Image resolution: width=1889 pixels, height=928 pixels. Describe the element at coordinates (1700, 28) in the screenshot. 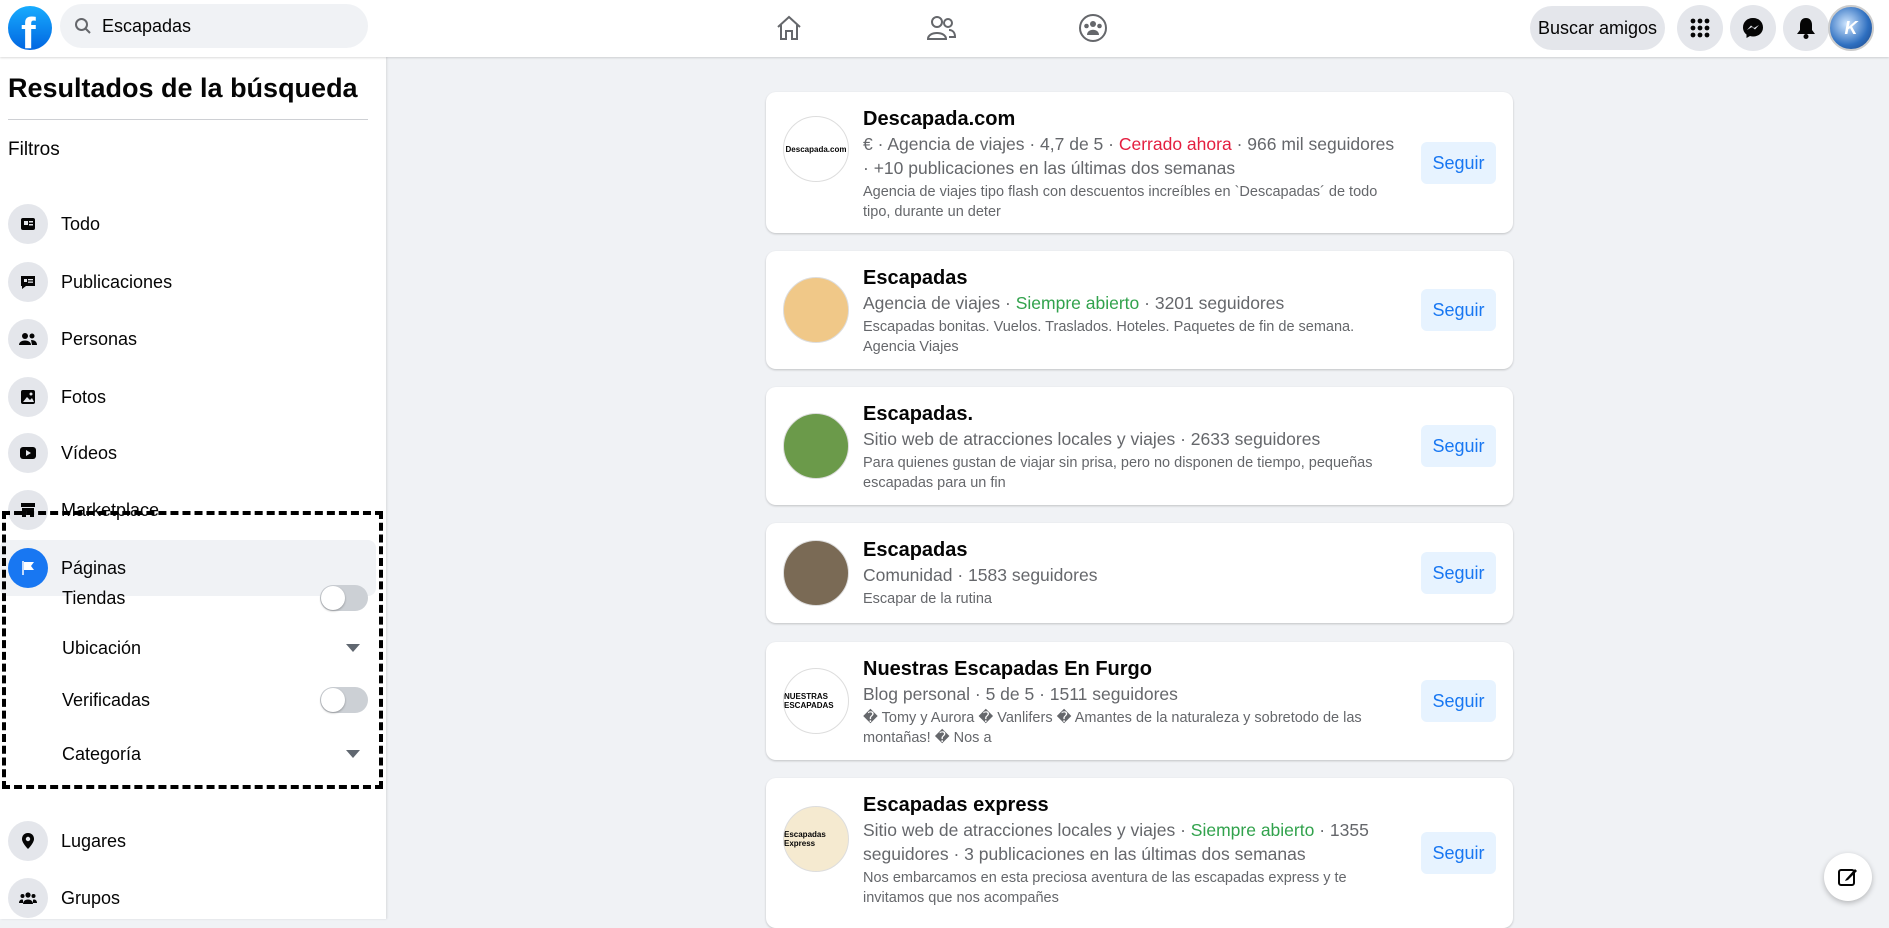

I see `menu-grid-icon` at that location.